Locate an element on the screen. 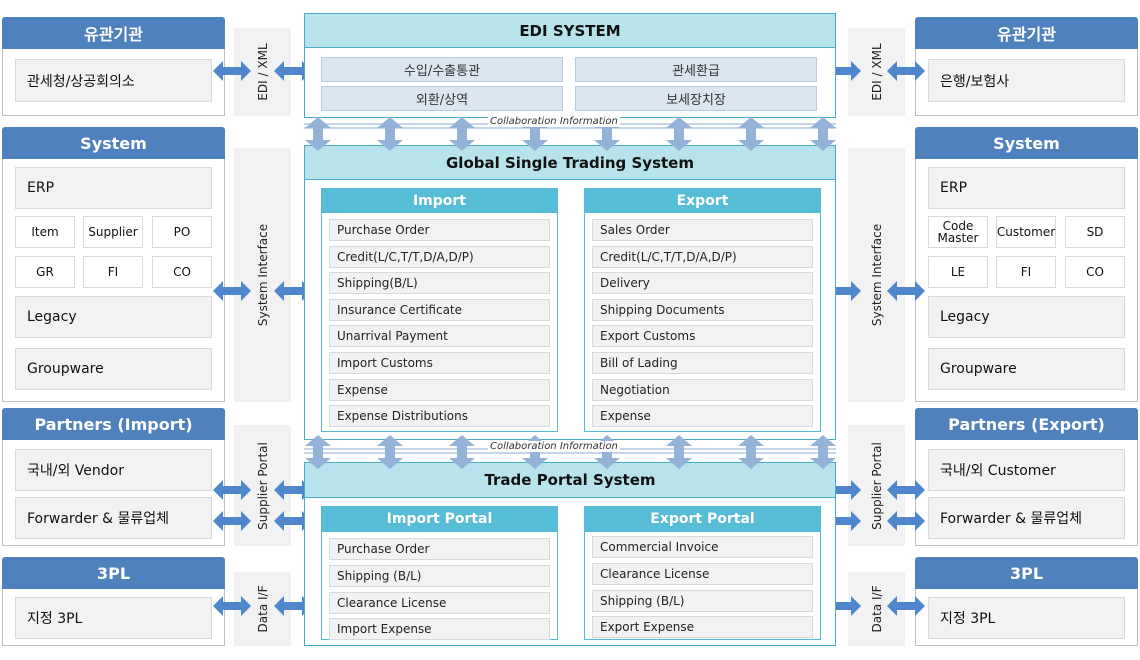 The width and height of the screenshot is (1140, 660). left-module-box: CO is located at coordinates (182, 272).